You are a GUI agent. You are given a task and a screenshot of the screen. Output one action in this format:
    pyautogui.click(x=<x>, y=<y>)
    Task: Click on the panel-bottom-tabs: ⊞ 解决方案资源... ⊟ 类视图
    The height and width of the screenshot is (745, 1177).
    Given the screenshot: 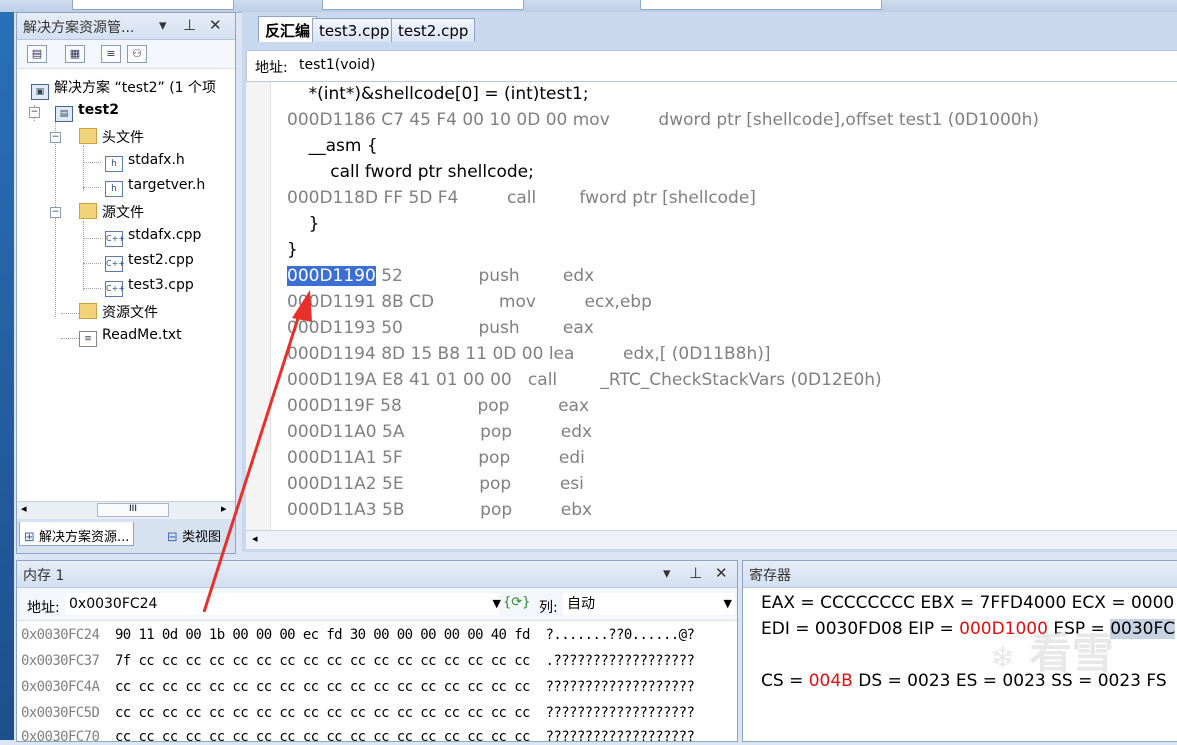 What is the action you would take?
    pyautogui.click(x=126, y=536)
    